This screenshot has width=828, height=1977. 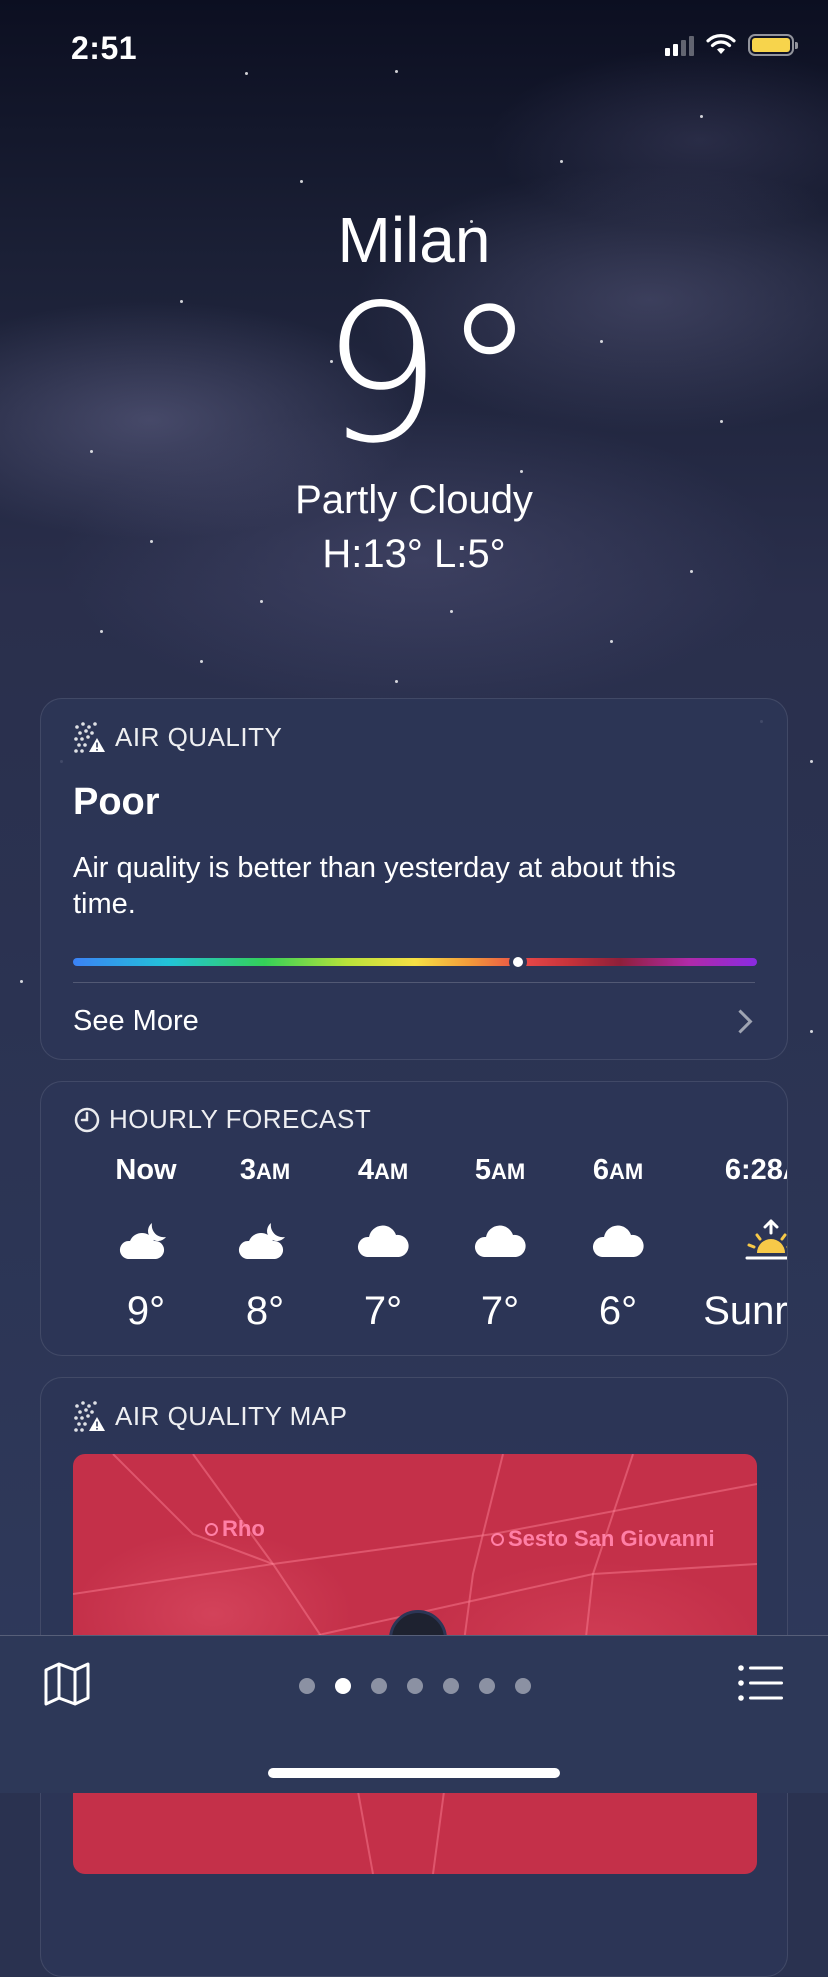 I want to click on hourly-time: 6:28AM, so click(x=755, y=1170).